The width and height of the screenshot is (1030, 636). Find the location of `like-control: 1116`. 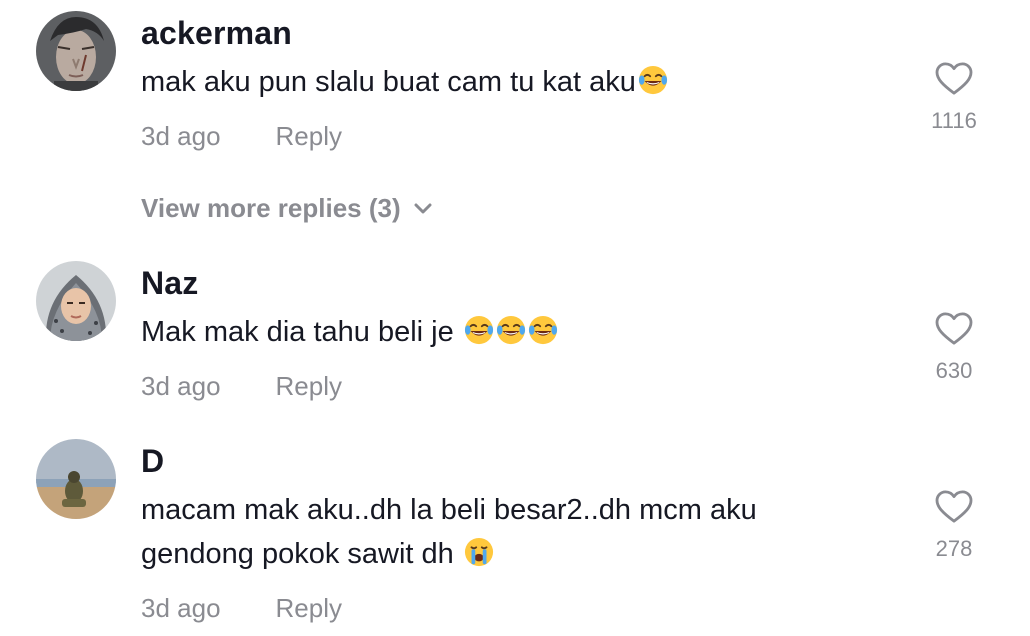

like-control: 1116 is located at coordinates (954, 98).